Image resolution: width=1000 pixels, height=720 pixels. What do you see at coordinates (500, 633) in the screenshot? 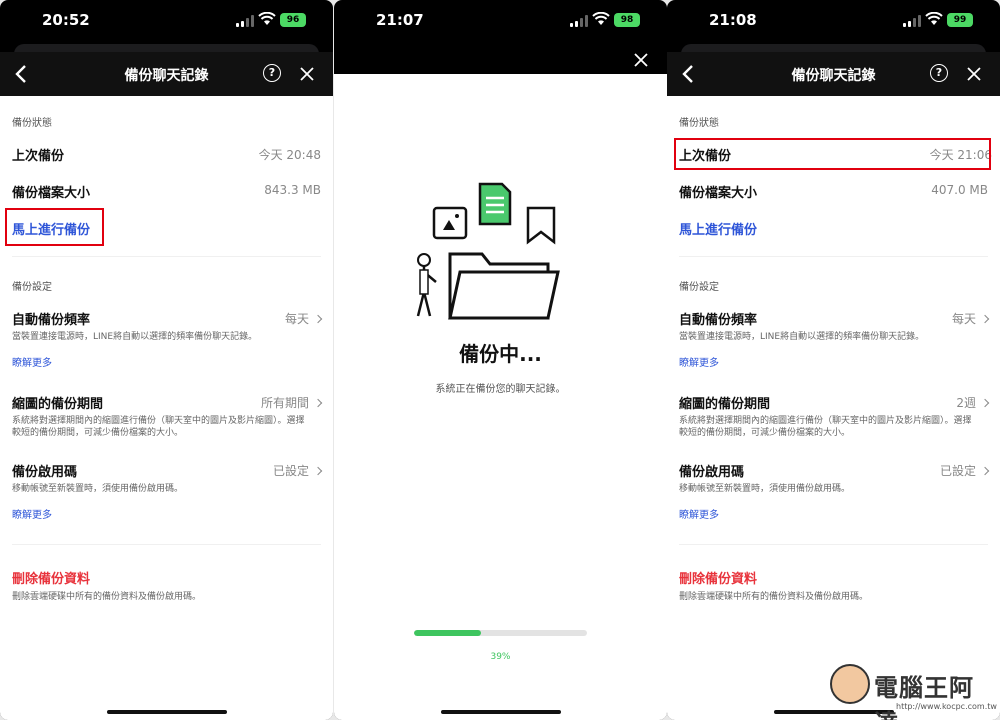
I see `progress-bar` at bounding box center [500, 633].